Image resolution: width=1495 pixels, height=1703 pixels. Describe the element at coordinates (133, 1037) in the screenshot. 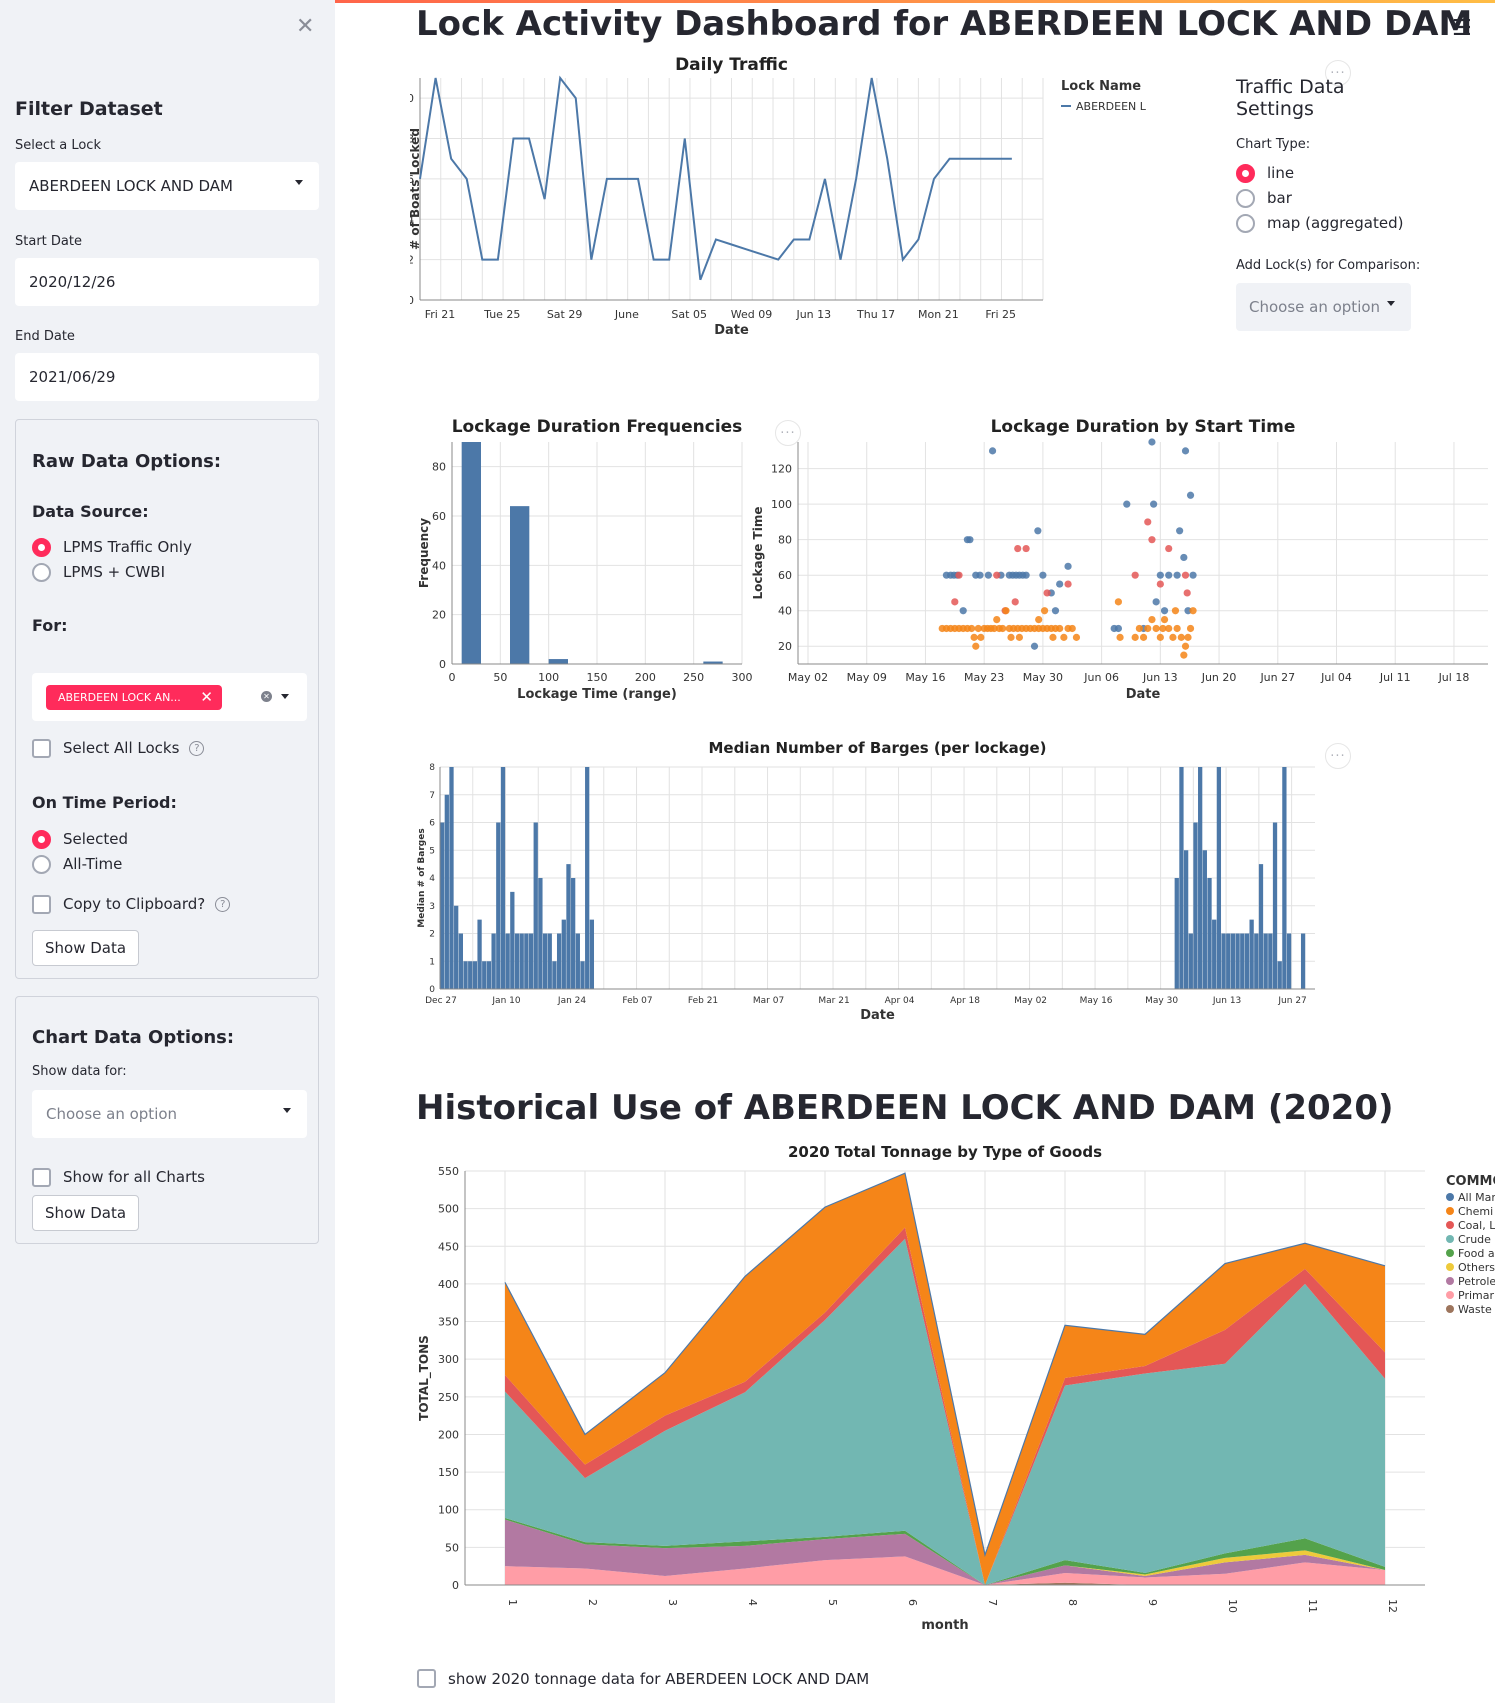

I see `chart-data-title: Chart Data Options:` at that location.